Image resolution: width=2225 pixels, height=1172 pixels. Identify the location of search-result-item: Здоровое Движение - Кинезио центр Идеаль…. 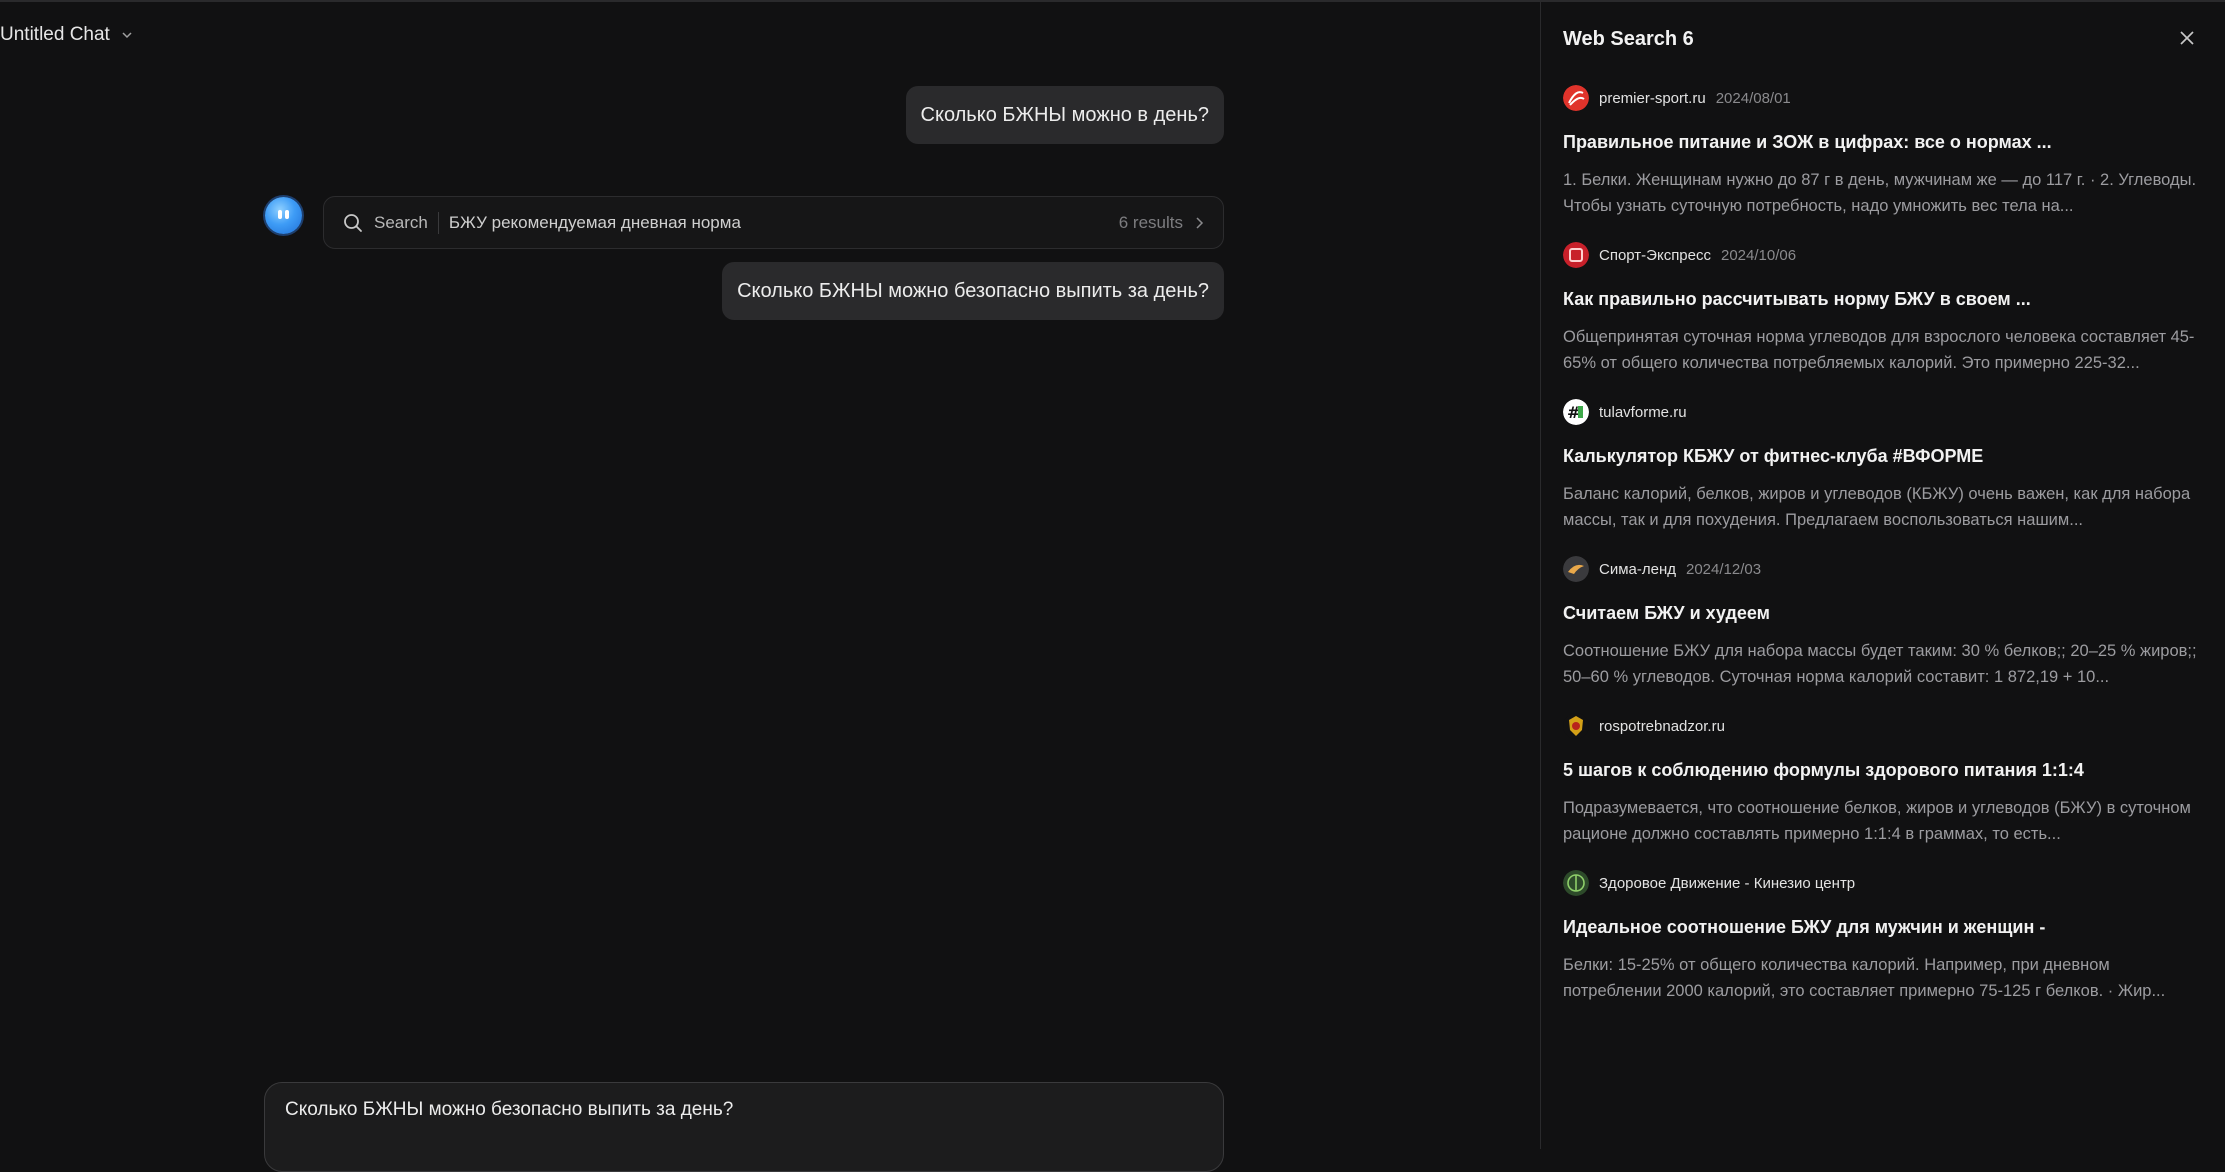
(1883, 936).